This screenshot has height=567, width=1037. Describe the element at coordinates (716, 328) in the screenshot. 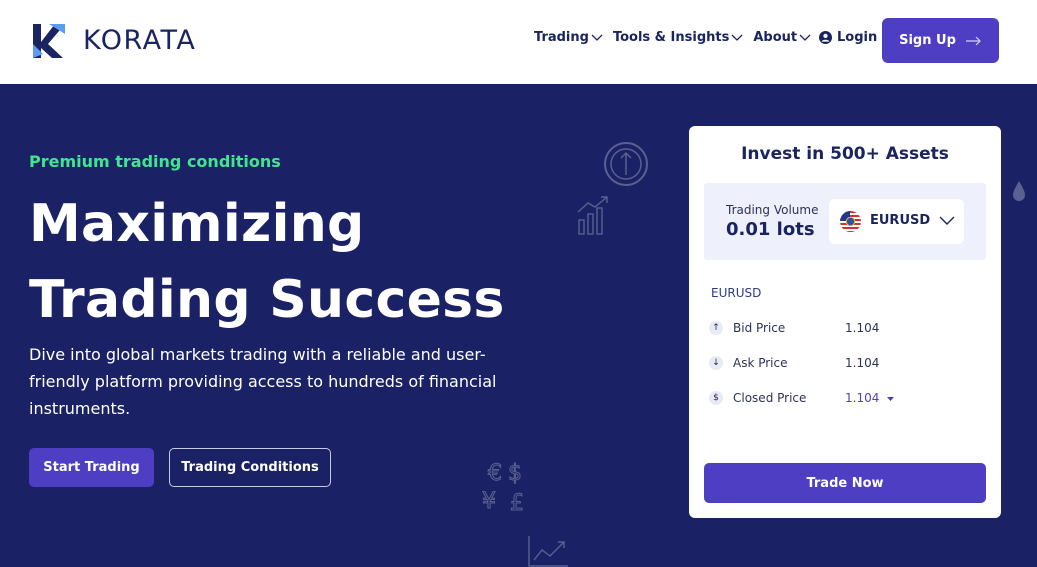

I see `arrow-up-icon: ↑` at that location.